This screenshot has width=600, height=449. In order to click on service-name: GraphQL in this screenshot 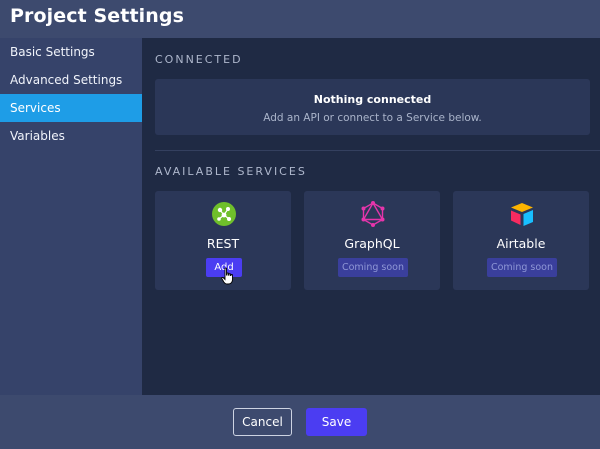, I will do `click(372, 243)`.